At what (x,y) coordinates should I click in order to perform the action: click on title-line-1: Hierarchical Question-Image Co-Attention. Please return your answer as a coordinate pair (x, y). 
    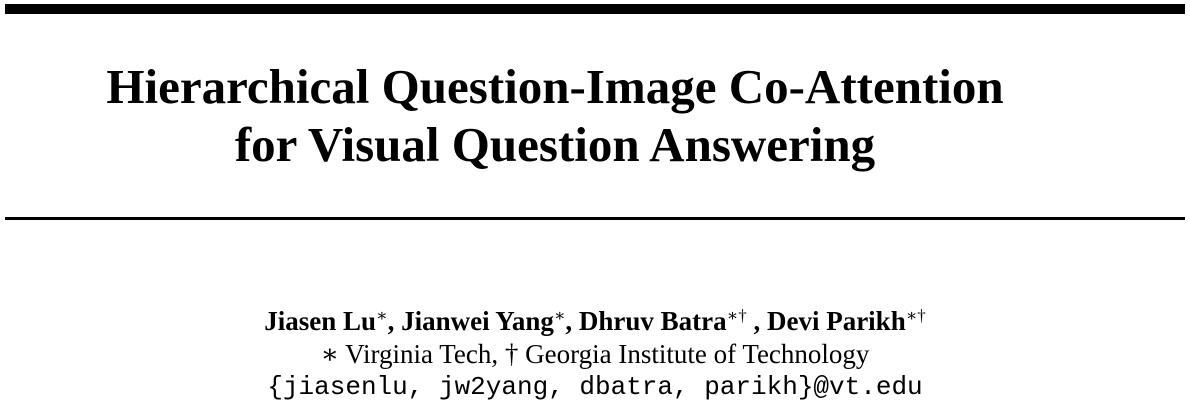
    Looking at the image, I should click on (555, 86).